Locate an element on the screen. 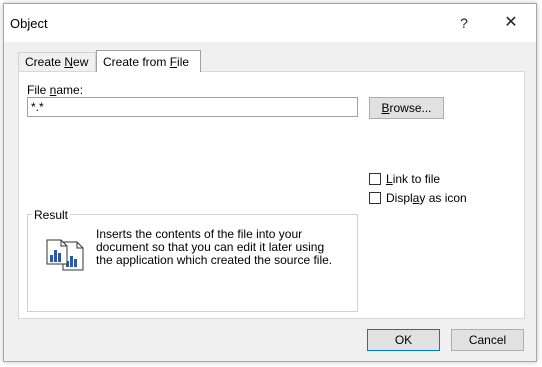 The height and width of the screenshot is (367, 542). close-button: ✕ is located at coordinates (511, 23).